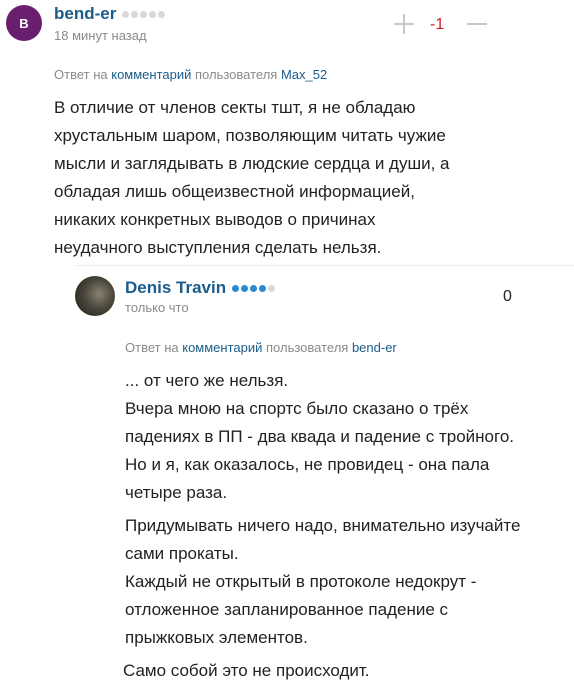  I want to click on comment-score: -1, so click(437, 24).